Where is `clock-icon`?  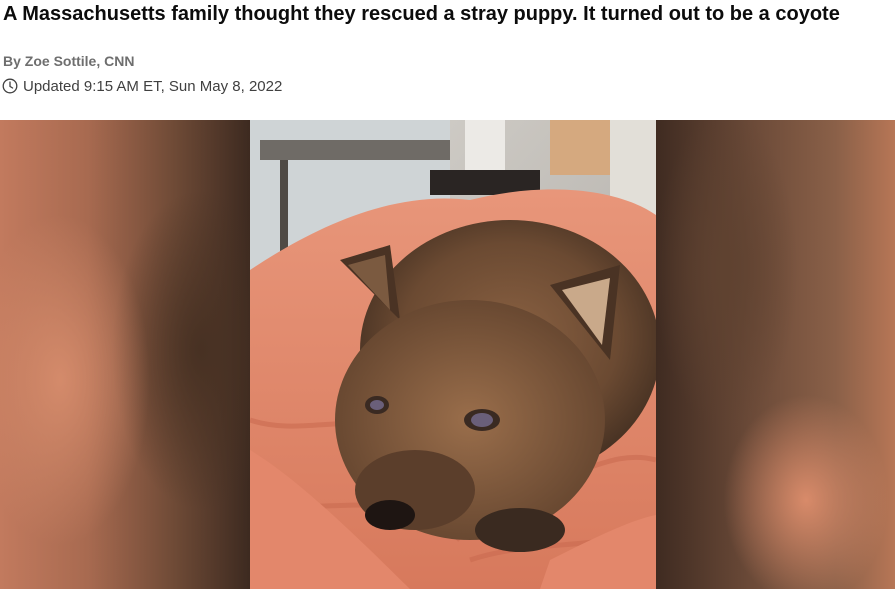
clock-icon is located at coordinates (10, 86).